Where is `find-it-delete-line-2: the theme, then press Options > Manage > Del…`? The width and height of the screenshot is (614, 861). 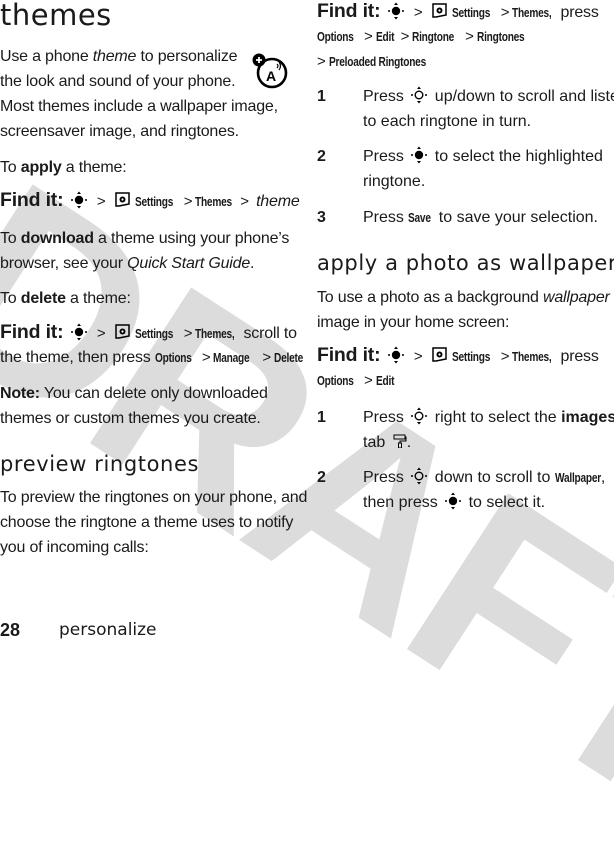 find-it-delete-line-2: the theme, then press Options > Manage > Del… is located at coordinates (152, 358).